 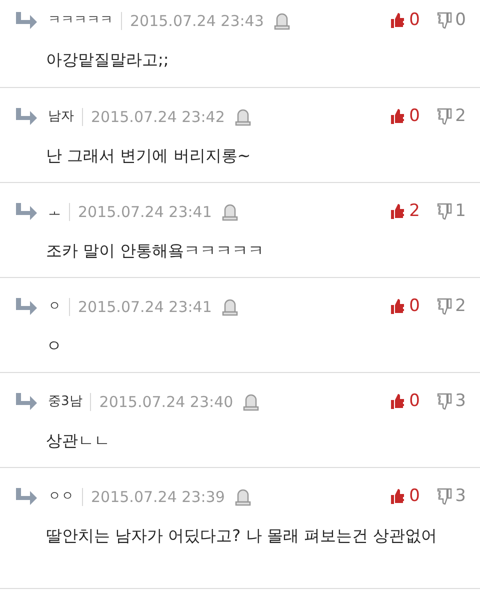 What do you see at coordinates (108, 59) in the screenshot?
I see `comment-text: 아강맡질말라고;;` at bounding box center [108, 59].